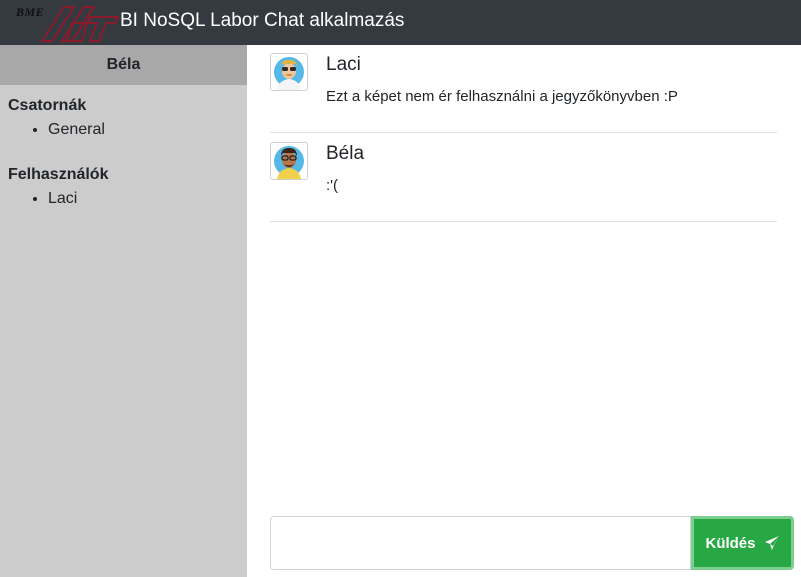 The width and height of the screenshot is (801, 577). Describe the element at coordinates (123, 65) in the screenshot. I see `current-user-name: Béla` at that location.